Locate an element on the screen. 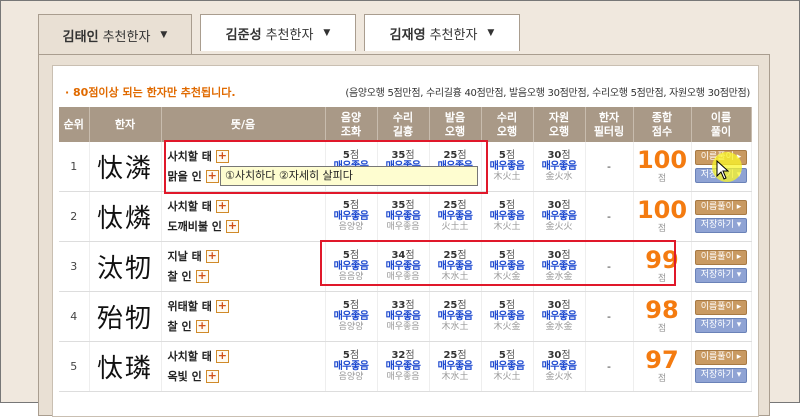 Image resolution: width=800 pixels, height=417 pixels. cell-text: 忲潾 is located at coordinates (124, 169).